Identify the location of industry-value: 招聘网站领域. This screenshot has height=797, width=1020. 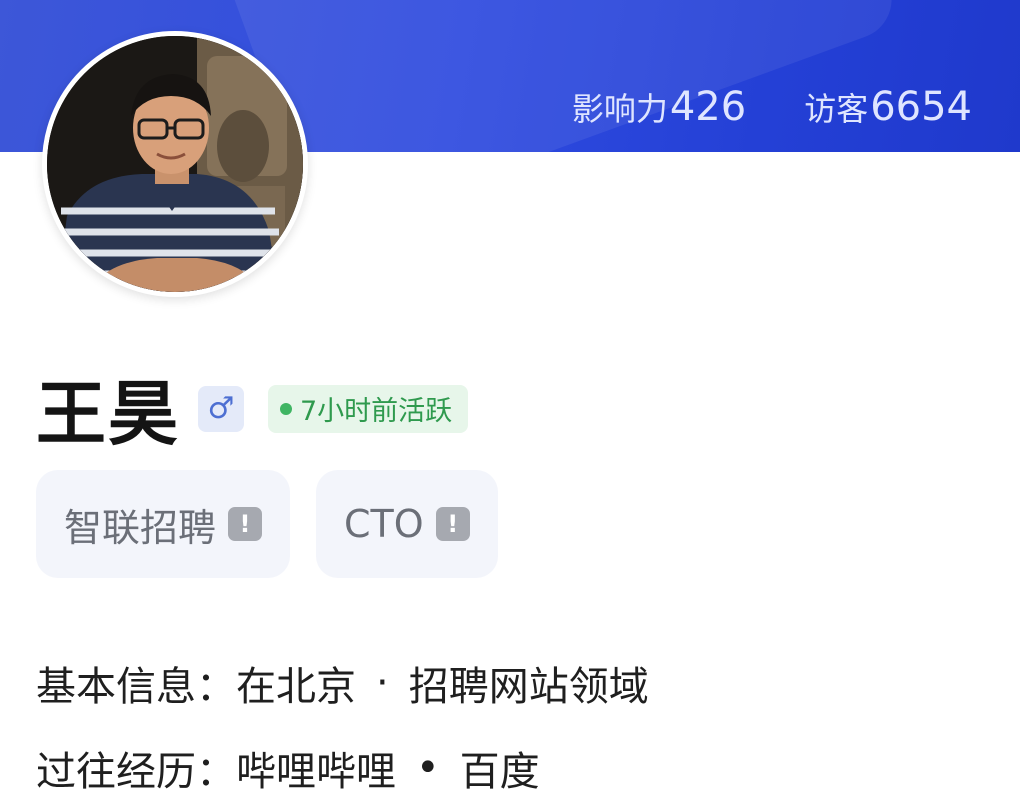
(528, 687).